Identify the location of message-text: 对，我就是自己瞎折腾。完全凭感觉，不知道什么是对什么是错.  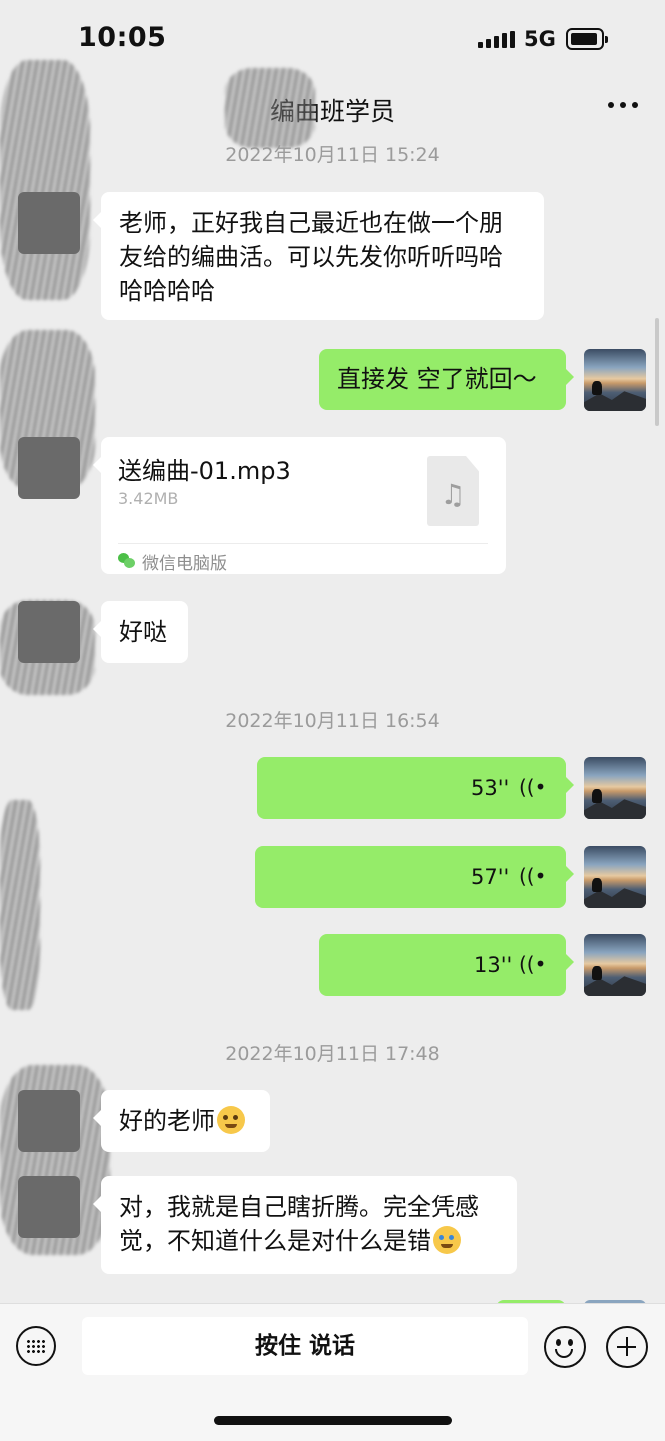
(299, 1224).